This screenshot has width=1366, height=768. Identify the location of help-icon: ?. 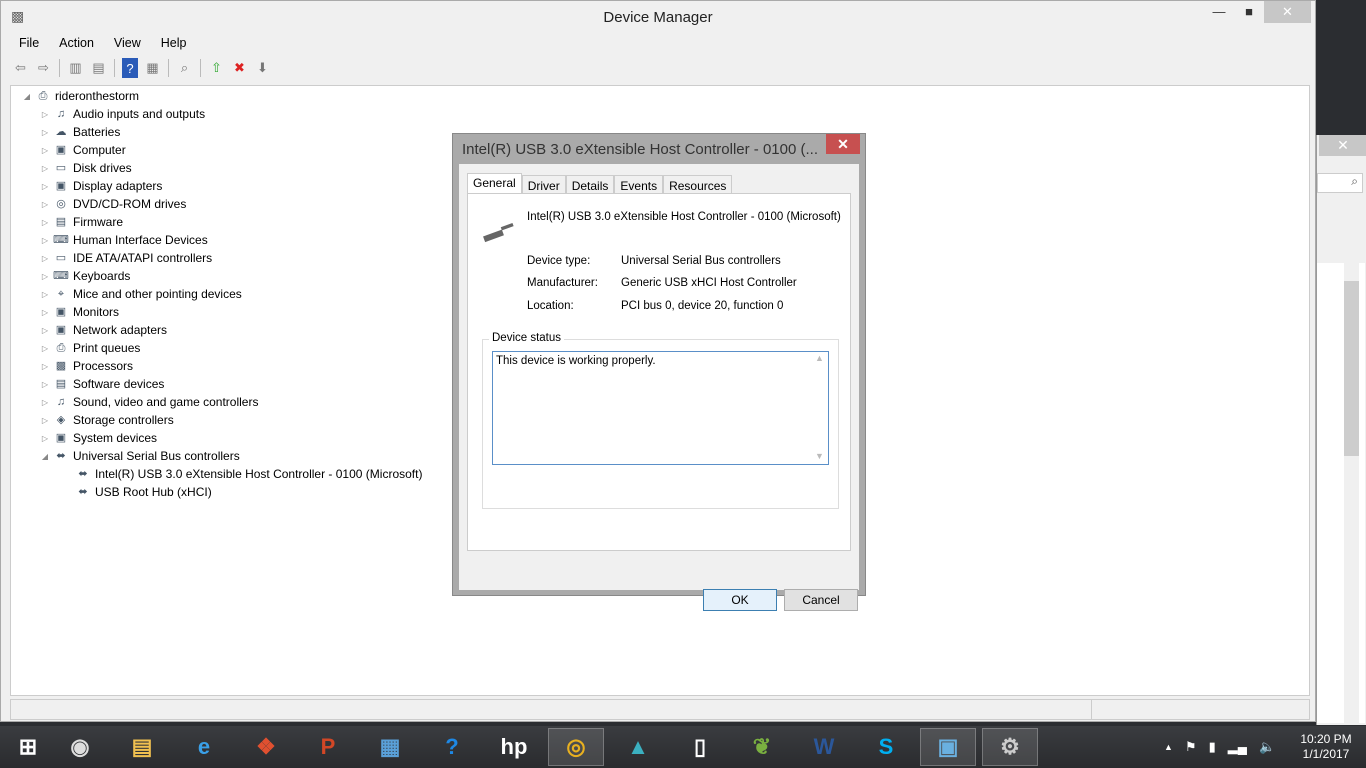
(130, 68).